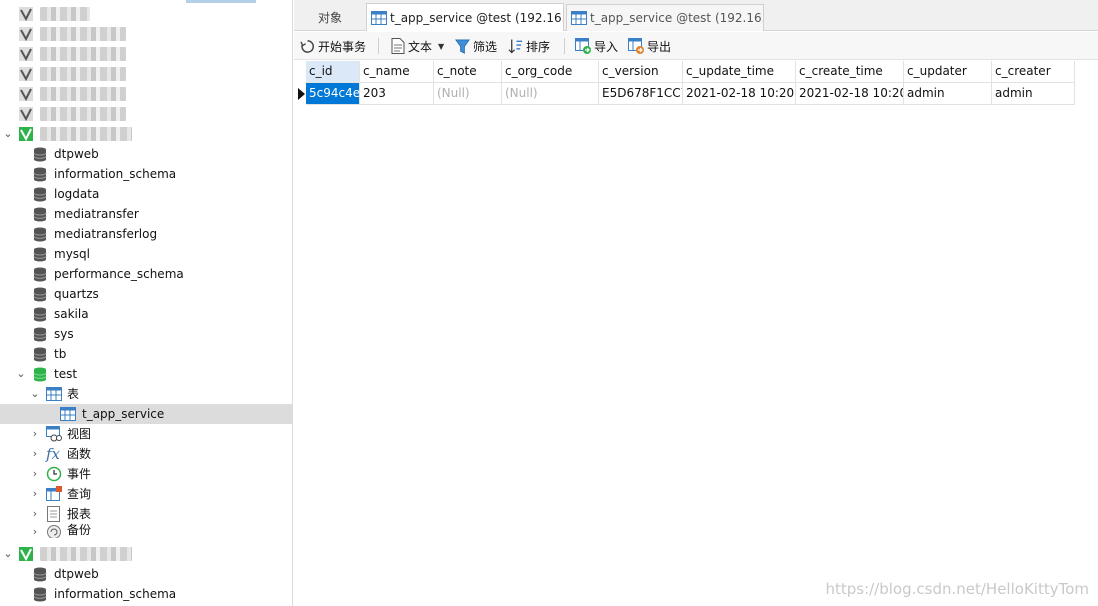 Image resolution: width=1098 pixels, height=606 pixels. Describe the element at coordinates (398, 46) in the screenshot. I see `document-icon` at that location.